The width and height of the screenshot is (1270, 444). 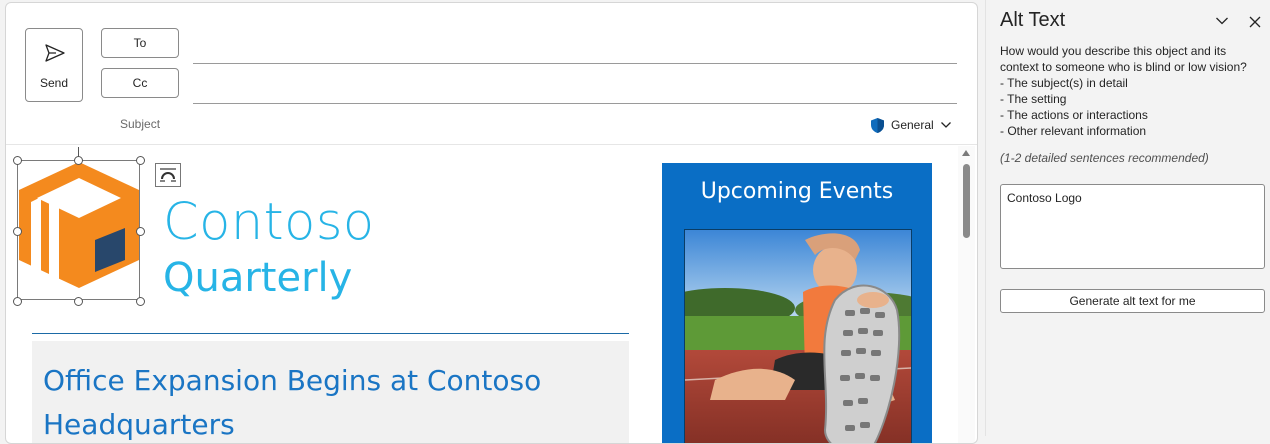 I want to click on to-button: To, so click(x=140, y=43).